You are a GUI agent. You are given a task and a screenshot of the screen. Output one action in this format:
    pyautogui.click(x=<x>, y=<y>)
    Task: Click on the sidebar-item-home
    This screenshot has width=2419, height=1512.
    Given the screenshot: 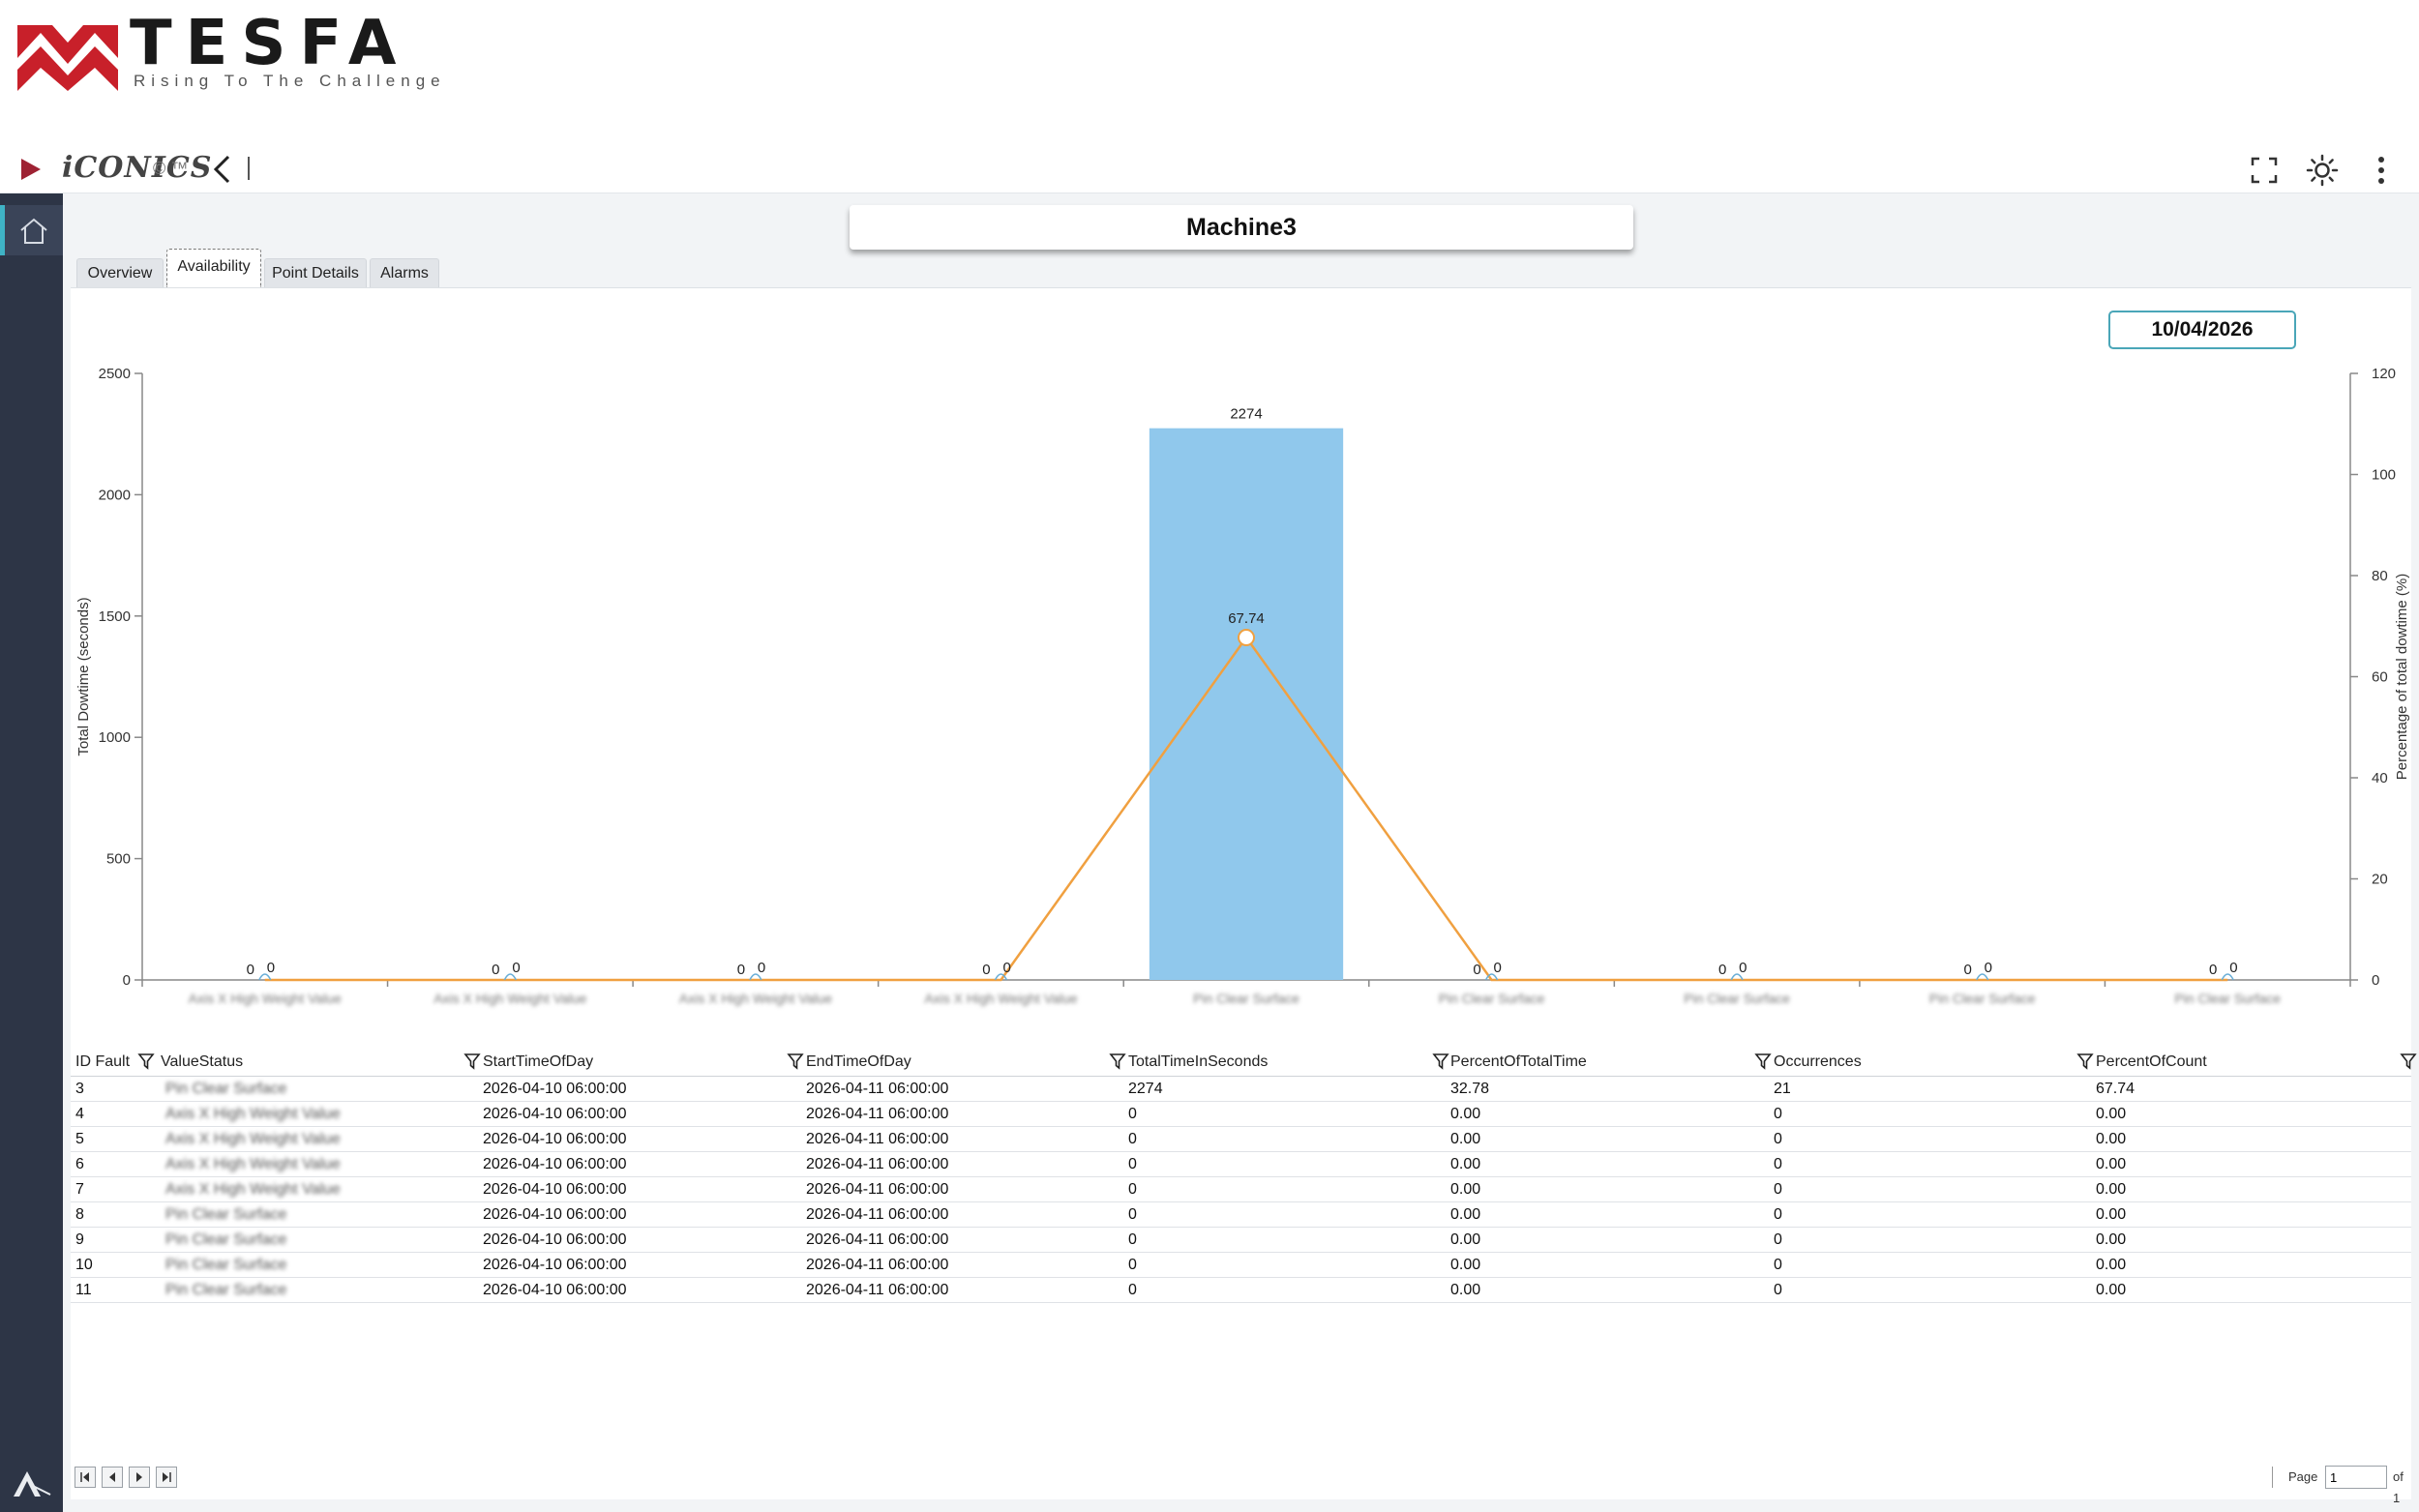 What is the action you would take?
    pyautogui.click(x=32, y=230)
    